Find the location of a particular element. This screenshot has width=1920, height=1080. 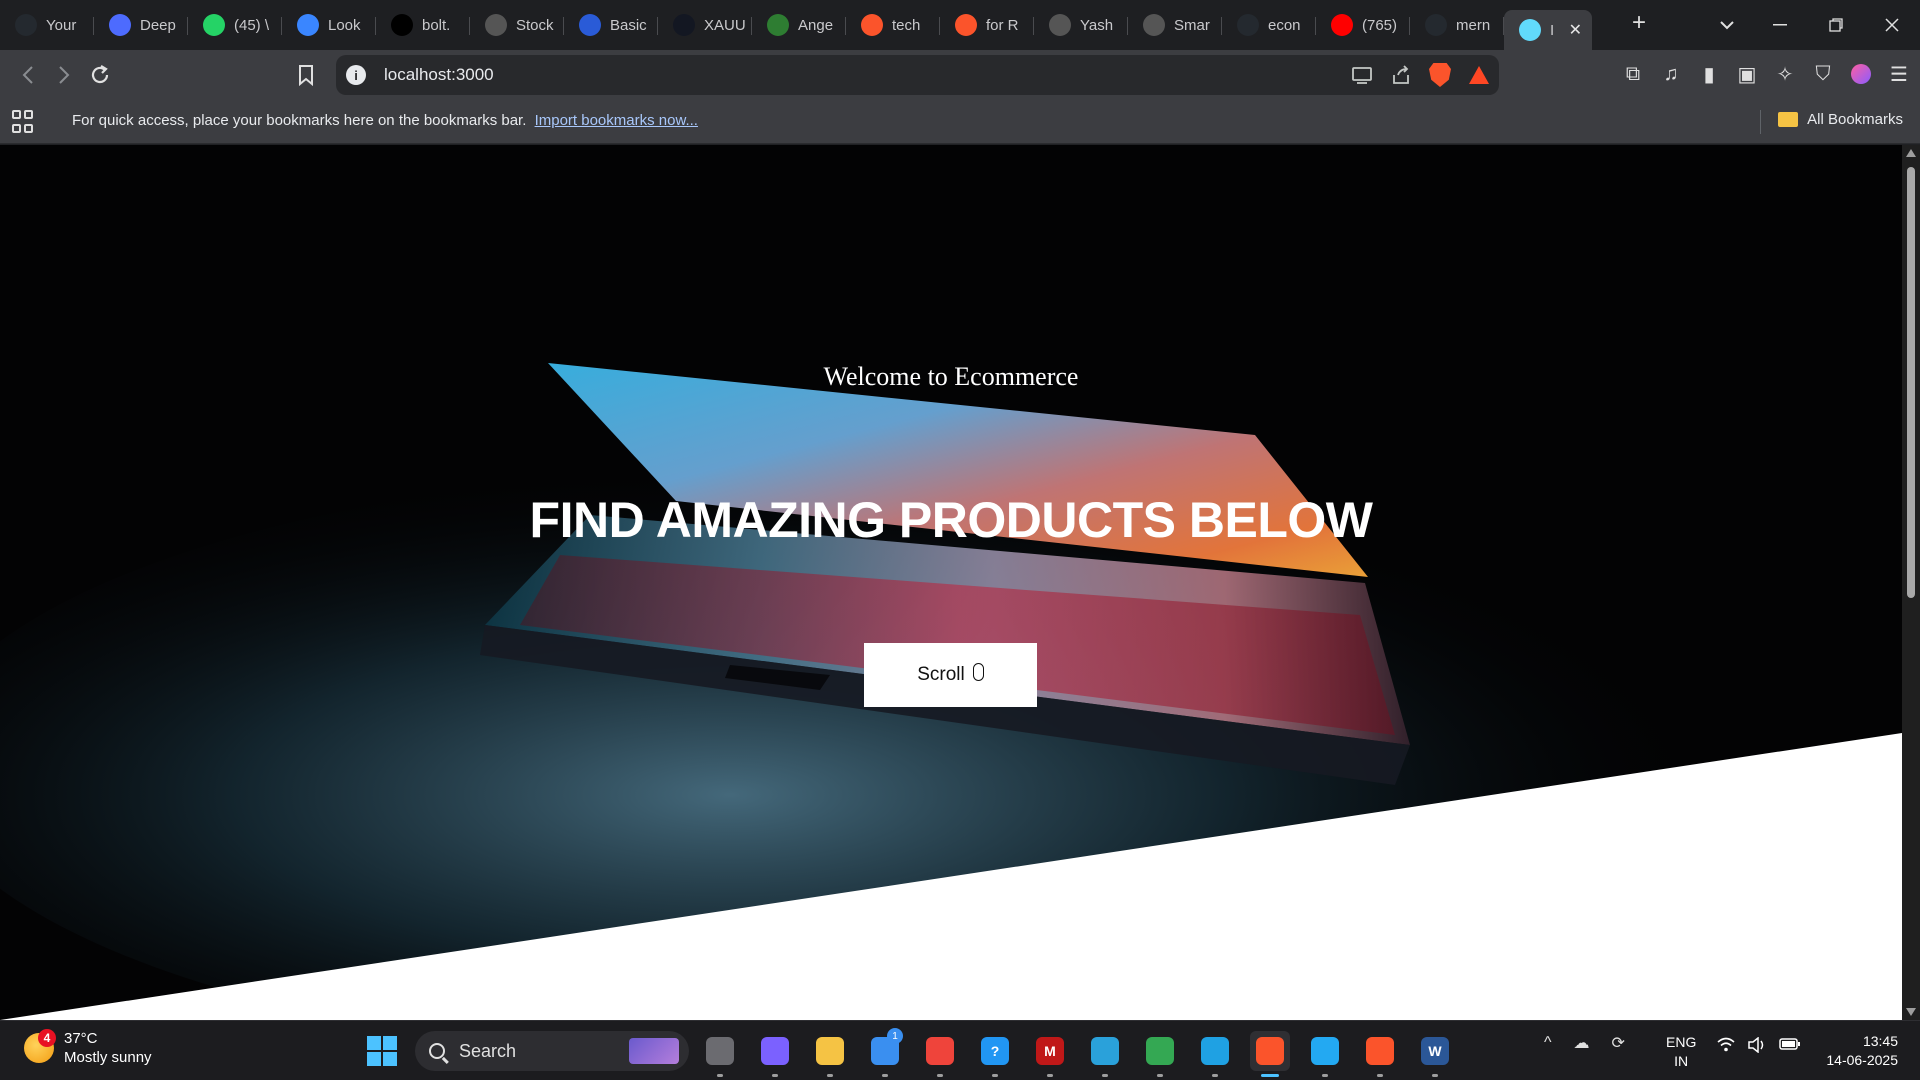

profile-icon is located at coordinates (1861, 74).